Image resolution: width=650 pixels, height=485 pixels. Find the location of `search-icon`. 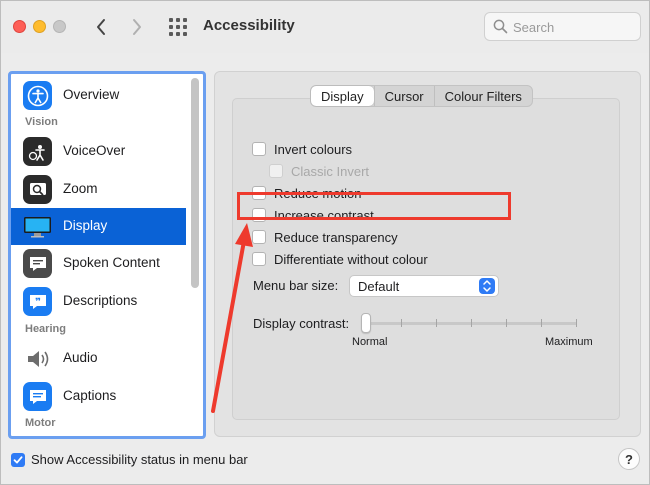

search-icon is located at coordinates (500, 26).